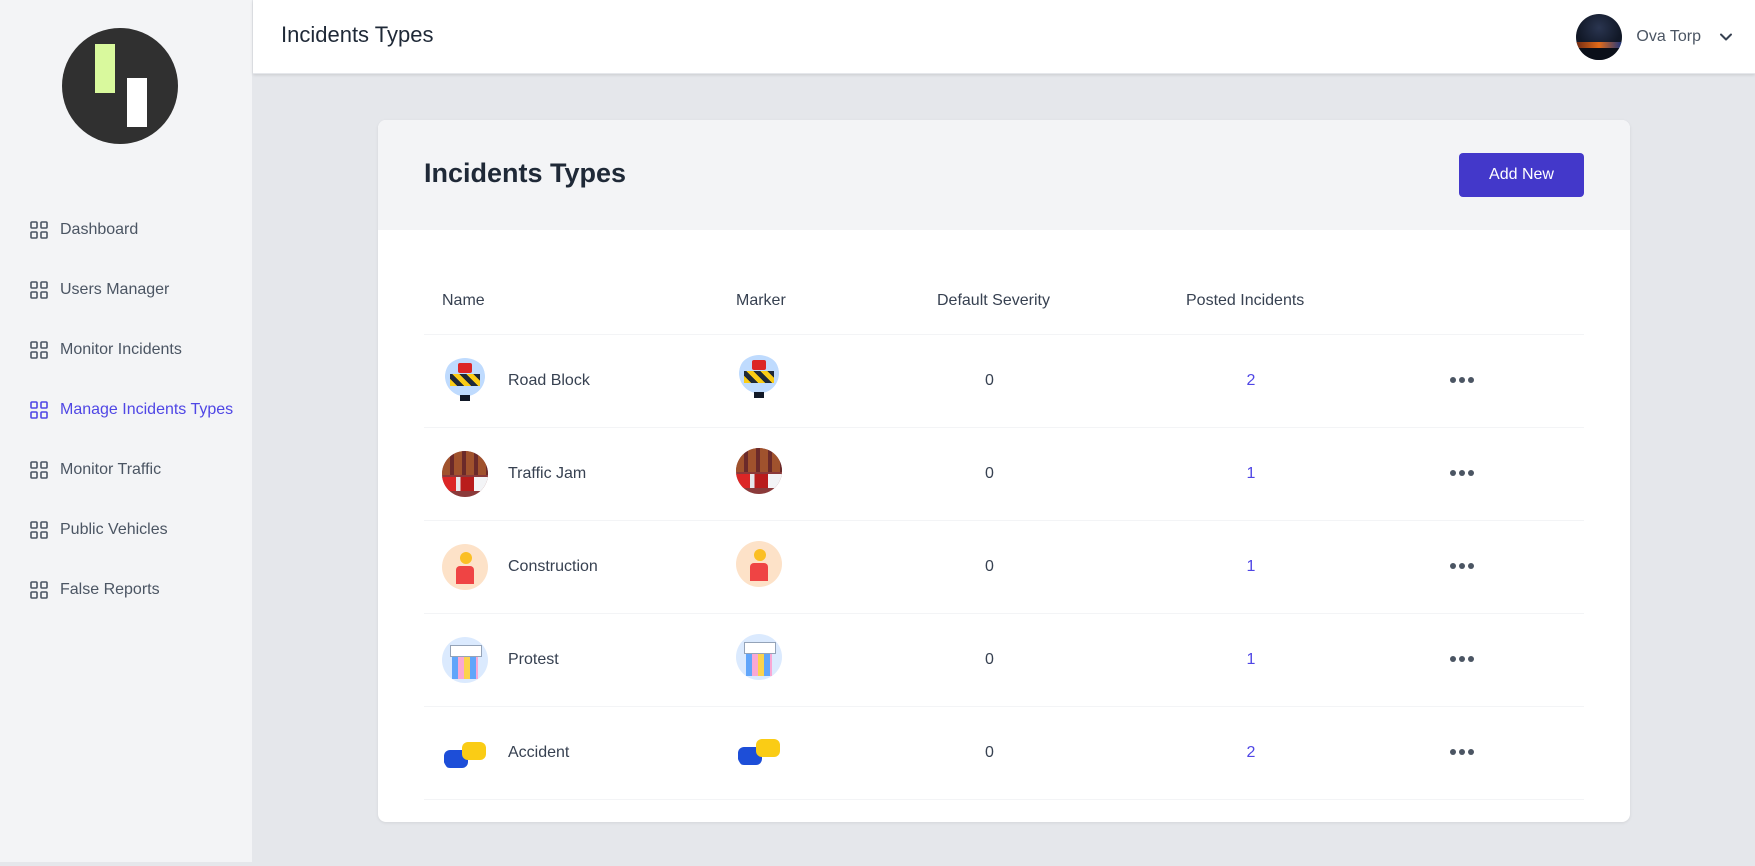 Image resolution: width=1755 pixels, height=866 pixels. I want to click on card-header: Incidents Types Add New, so click(1004, 175).